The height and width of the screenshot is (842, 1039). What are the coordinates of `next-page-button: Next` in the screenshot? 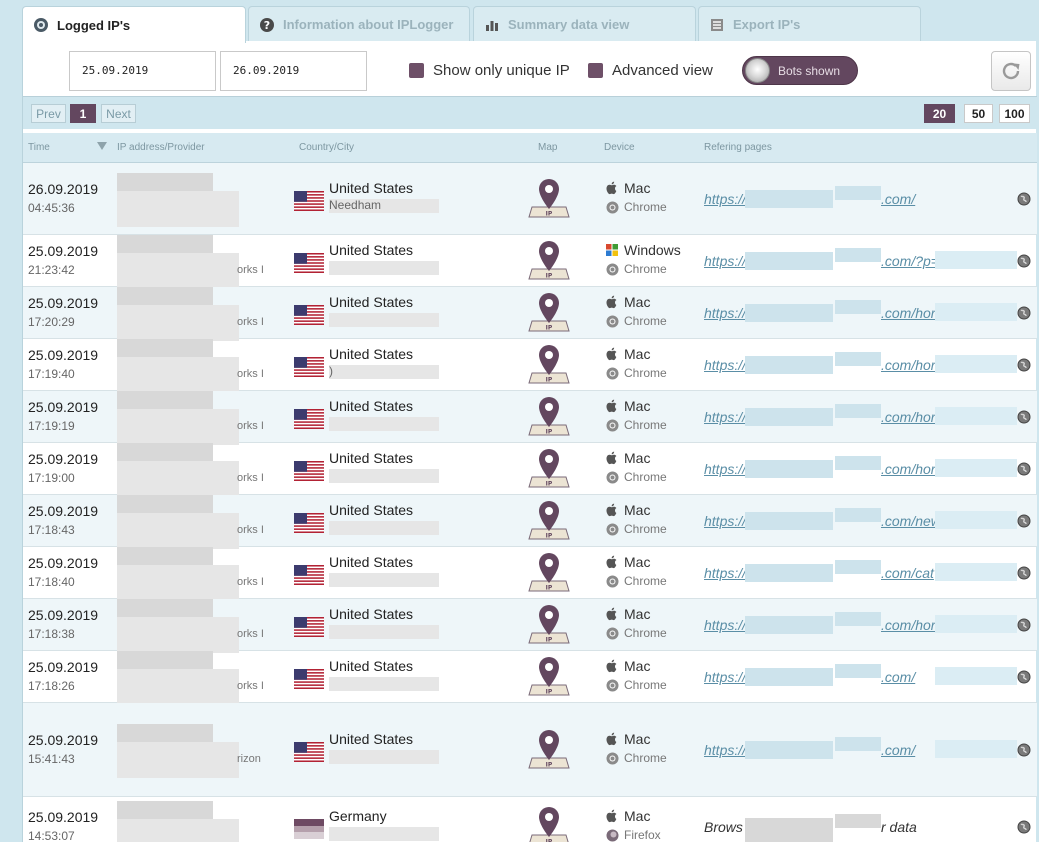 It's located at (118, 113).